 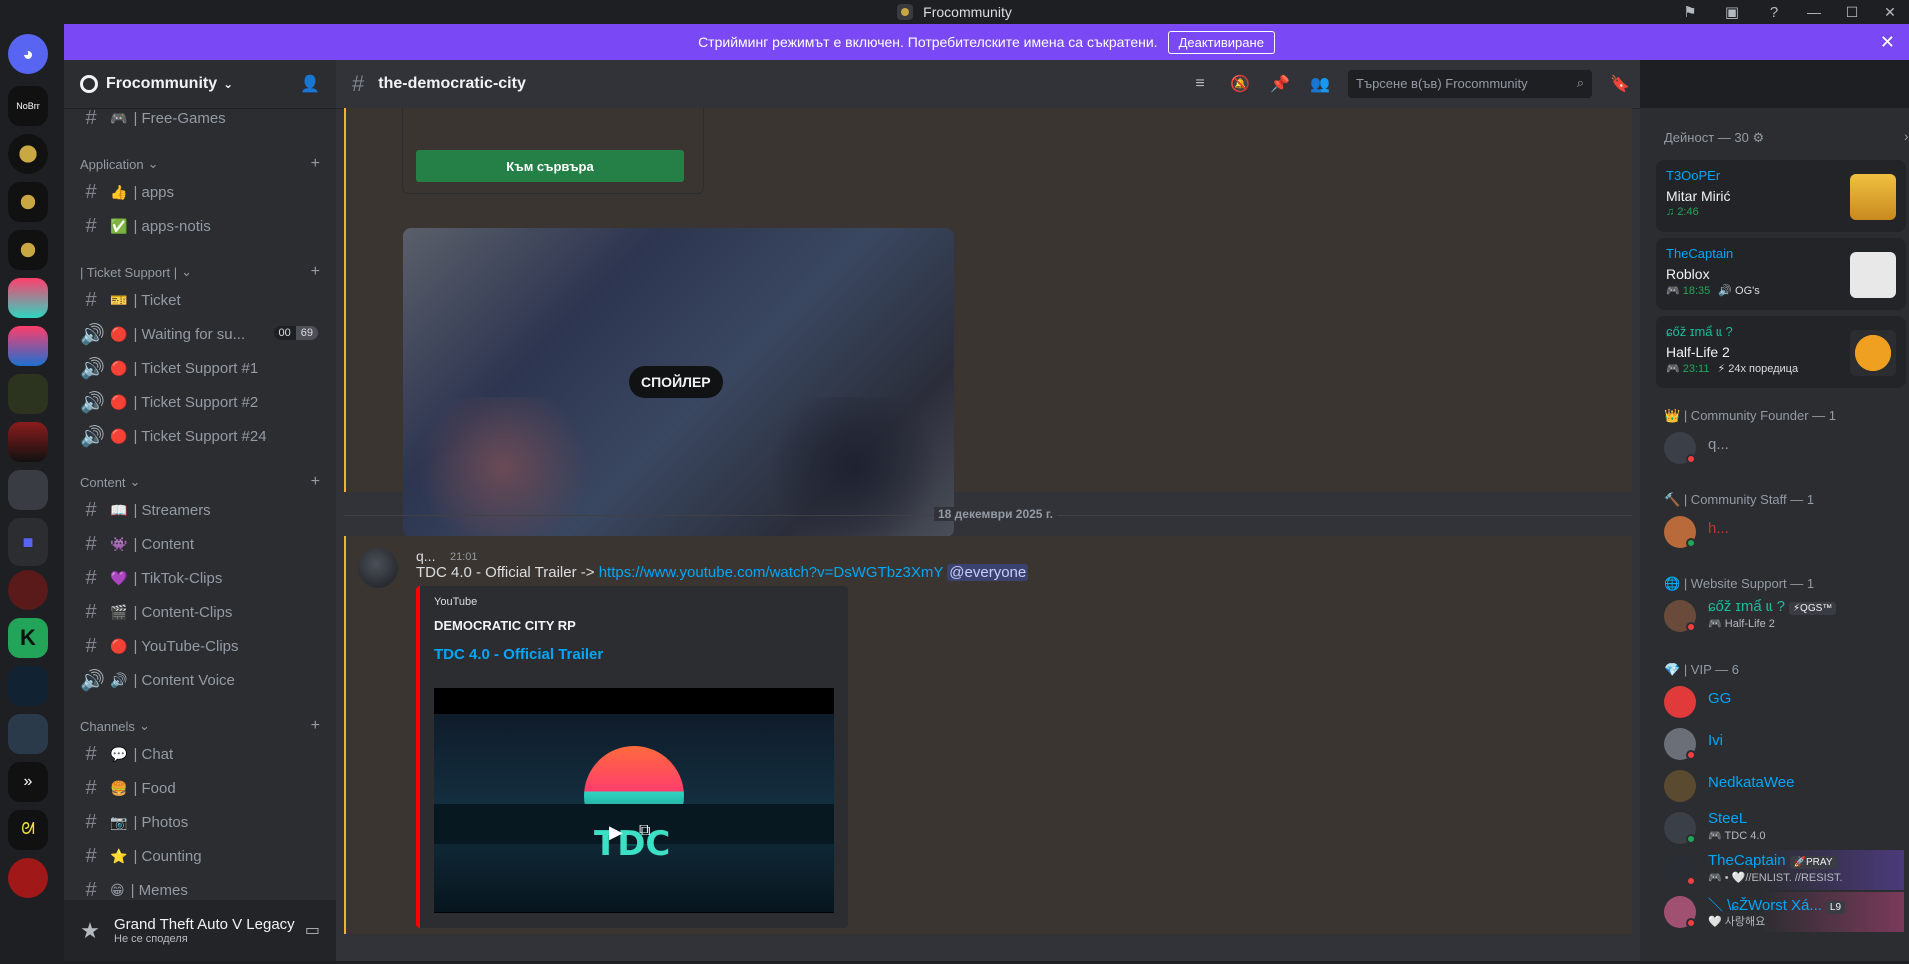 I want to click on channel-chat: # 💬 | Chat, so click(x=200, y=754).